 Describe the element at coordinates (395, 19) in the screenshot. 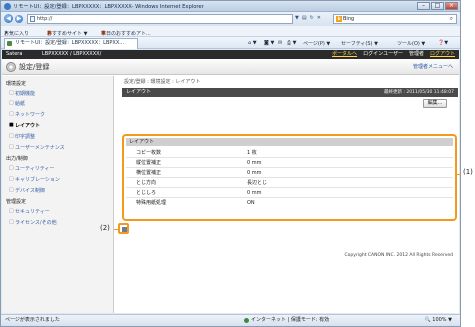

I see `search-input: b Bing ⌕` at that location.